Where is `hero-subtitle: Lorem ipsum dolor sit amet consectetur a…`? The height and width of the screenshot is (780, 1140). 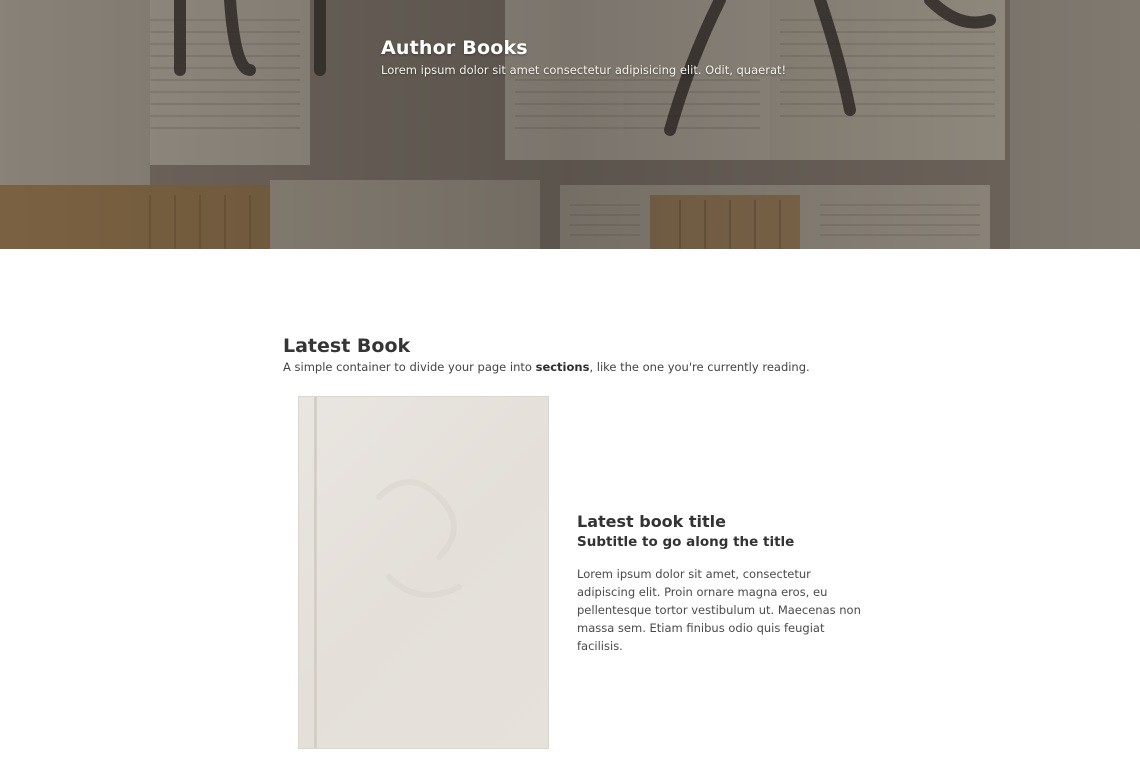
hero-subtitle: Lorem ipsum dolor sit amet consectetur a… is located at coordinates (584, 70).